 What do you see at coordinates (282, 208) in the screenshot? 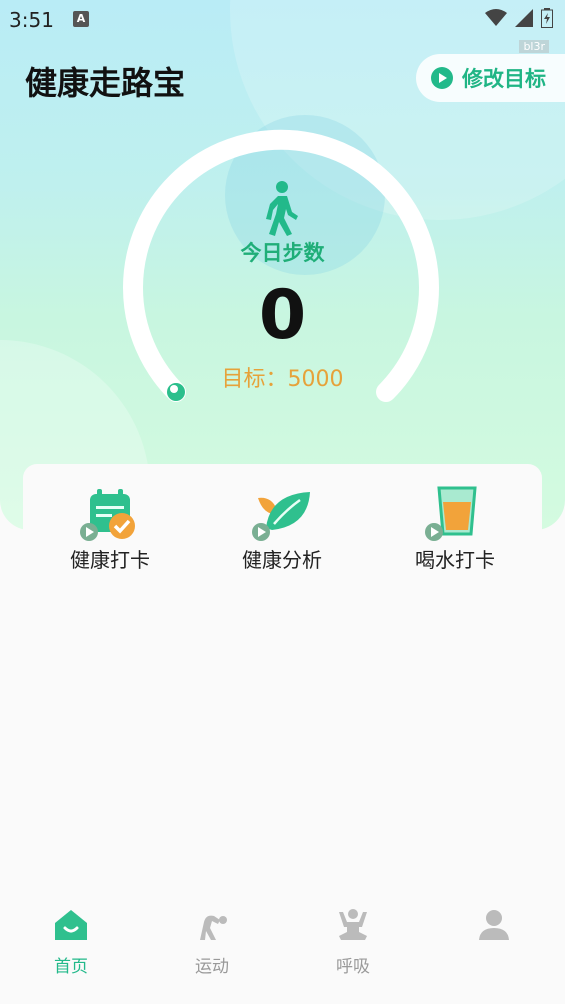
I see `walking-icon` at bounding box center [282, 208].